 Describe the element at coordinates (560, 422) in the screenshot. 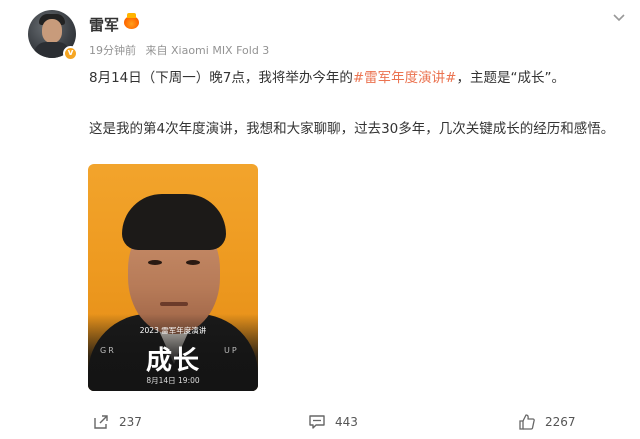

I see `like-count: 2267` at that location.